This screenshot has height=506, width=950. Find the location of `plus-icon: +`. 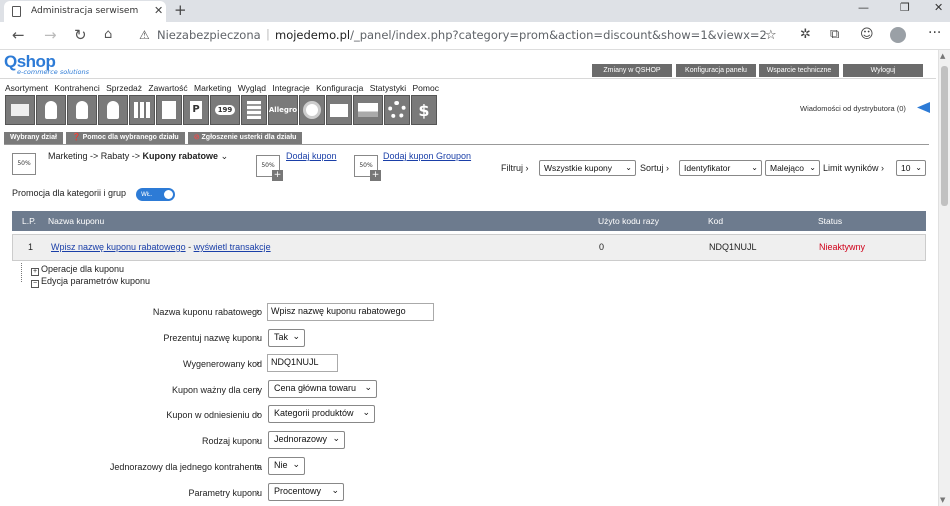

plus-icon: + is located at coordinates (375, 175).